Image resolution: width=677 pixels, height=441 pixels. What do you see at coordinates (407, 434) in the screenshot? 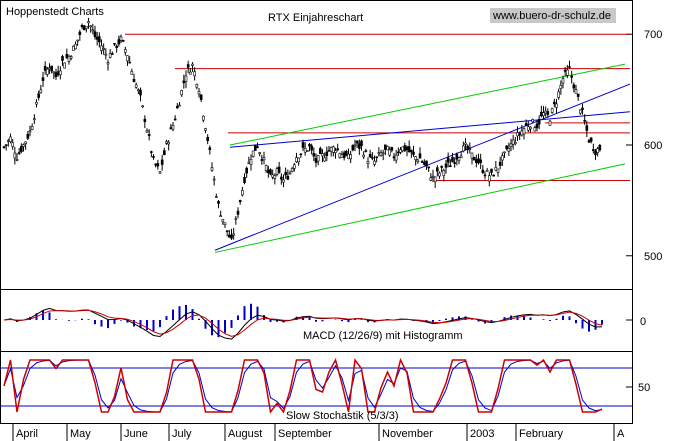
I see `x-tick-label: November` at bounding box center [407, 434].